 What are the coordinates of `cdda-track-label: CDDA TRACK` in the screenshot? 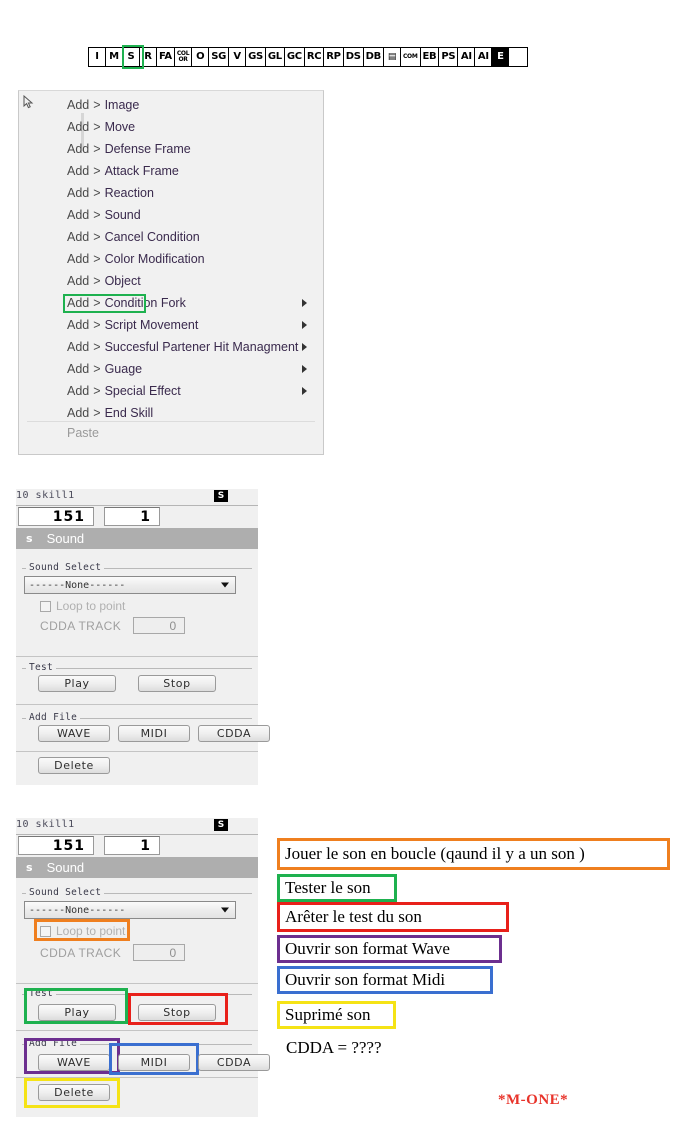 It's located at (81, 952).